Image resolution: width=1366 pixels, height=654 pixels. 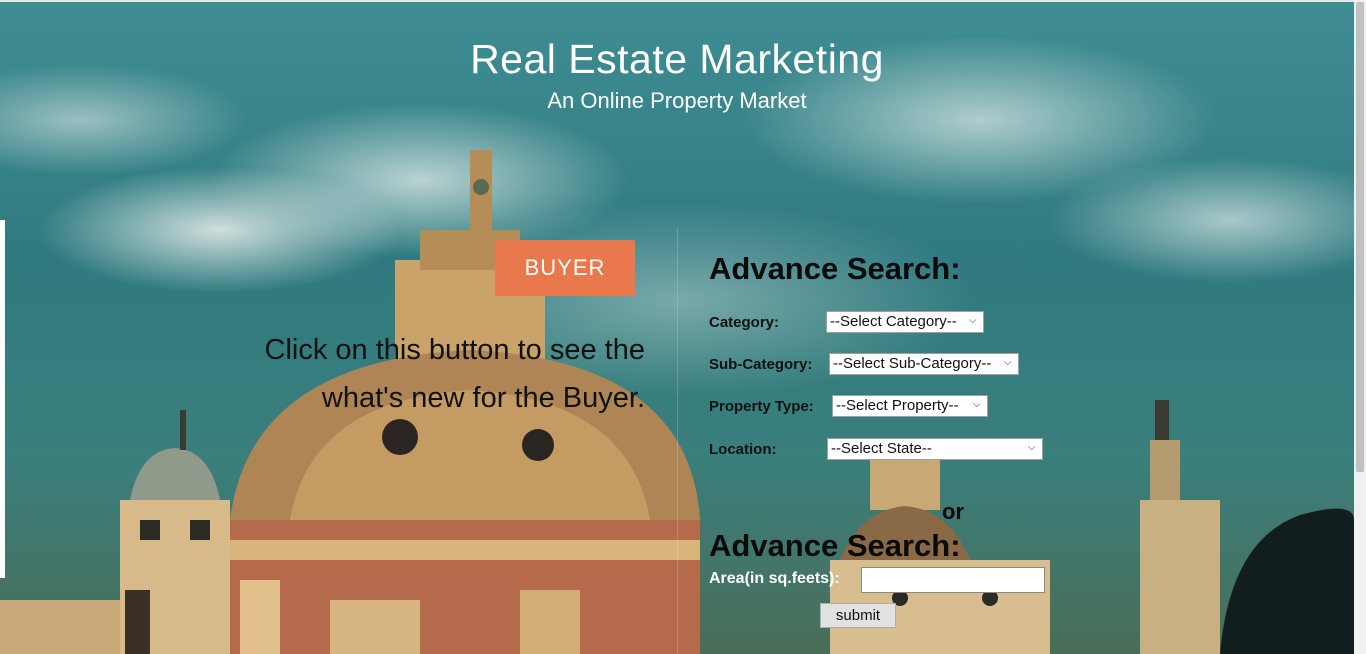 What do you see at coordinates (1287, 581) in the screenshot?
I see `tree-shape` at bounding box center [1287, 581].